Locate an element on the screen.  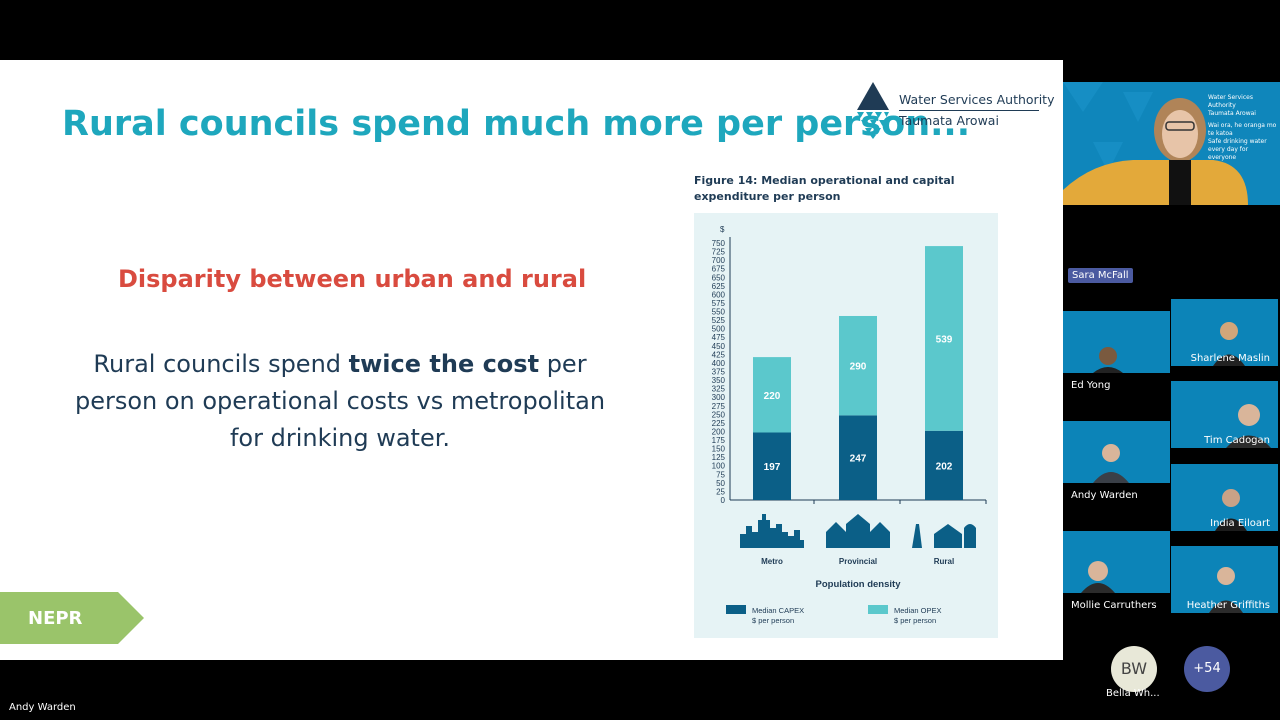
y-tick-label: 500 is located at coordinates (719, 329).